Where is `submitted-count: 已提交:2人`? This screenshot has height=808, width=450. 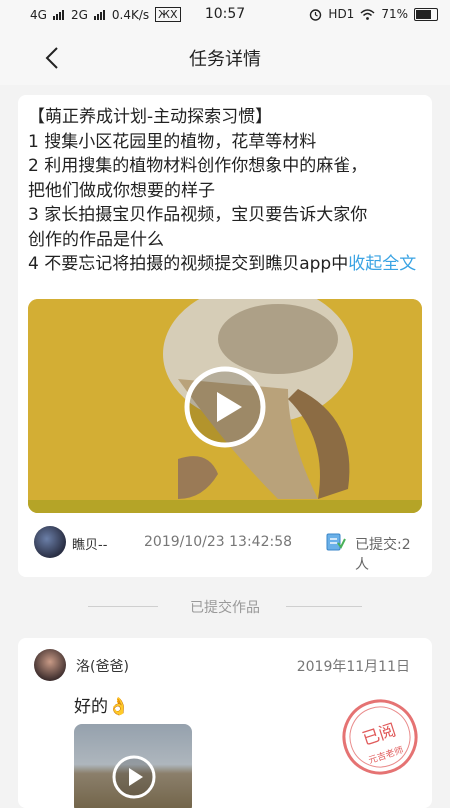
submitted-count: 已提交:2人 is located at coordinates (389, 554).